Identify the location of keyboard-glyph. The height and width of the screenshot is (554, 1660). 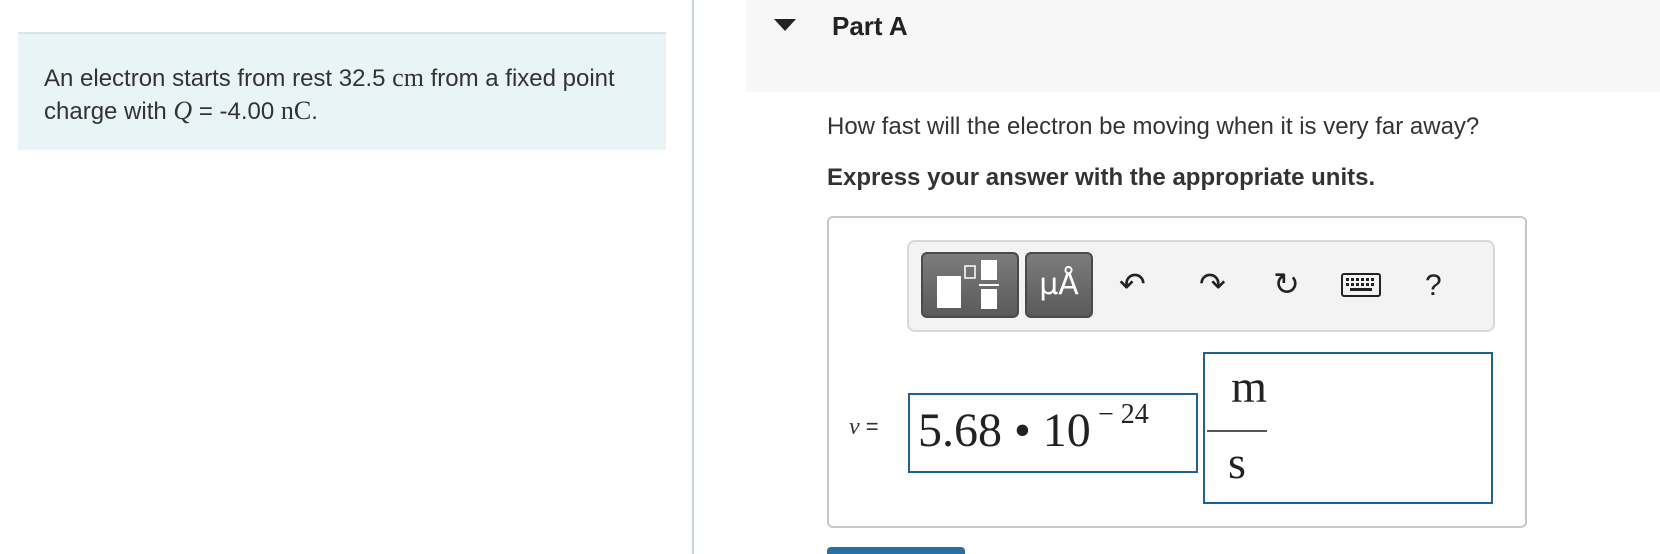
(1361, 285).